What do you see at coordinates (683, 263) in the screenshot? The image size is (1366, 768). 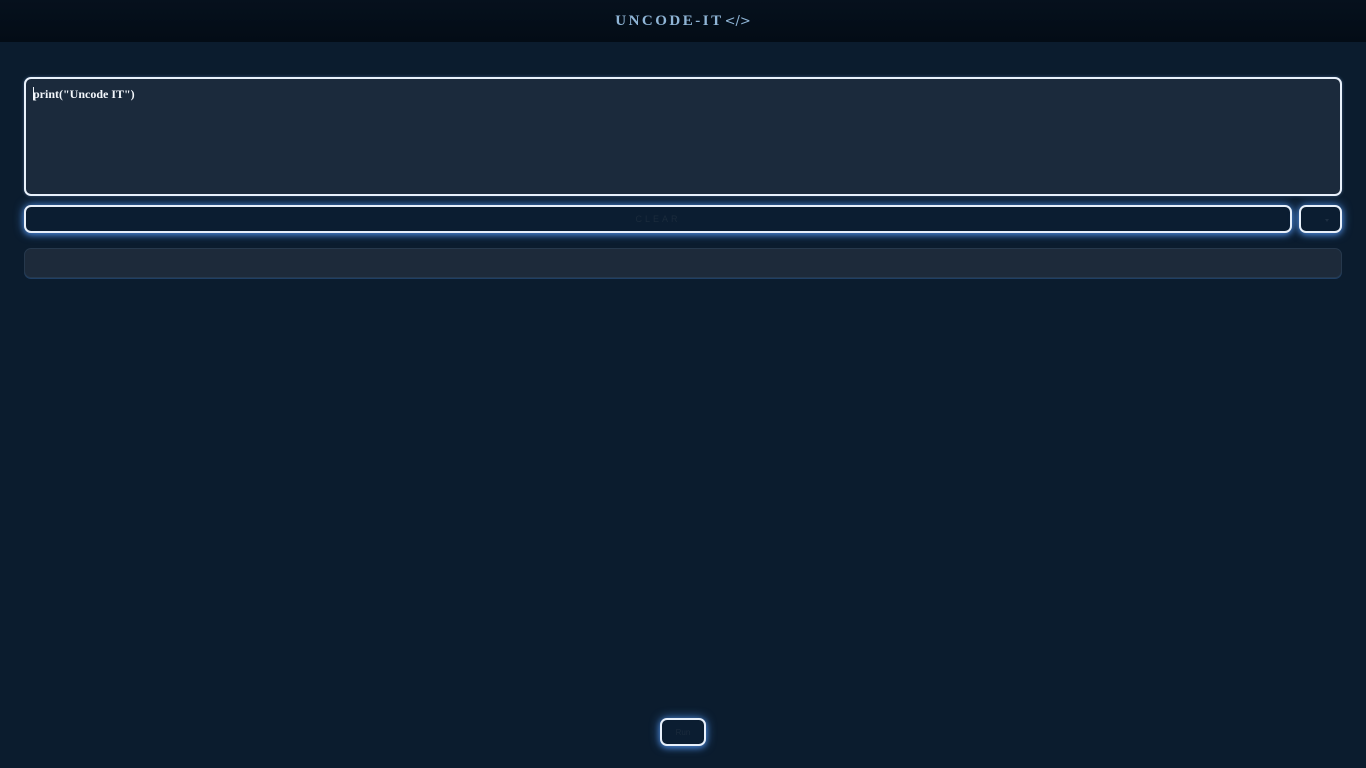 I see `output-panel` at bounding box center [683, 263].